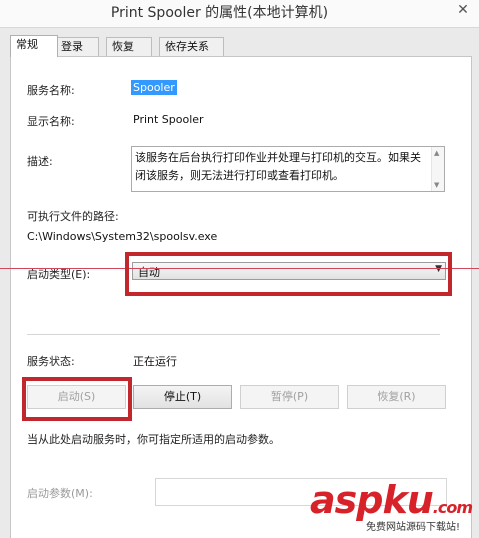  Describe the element at coordinates (396, 397) in the screenshot. I see `resume-button: 恢复(R)` at that location.